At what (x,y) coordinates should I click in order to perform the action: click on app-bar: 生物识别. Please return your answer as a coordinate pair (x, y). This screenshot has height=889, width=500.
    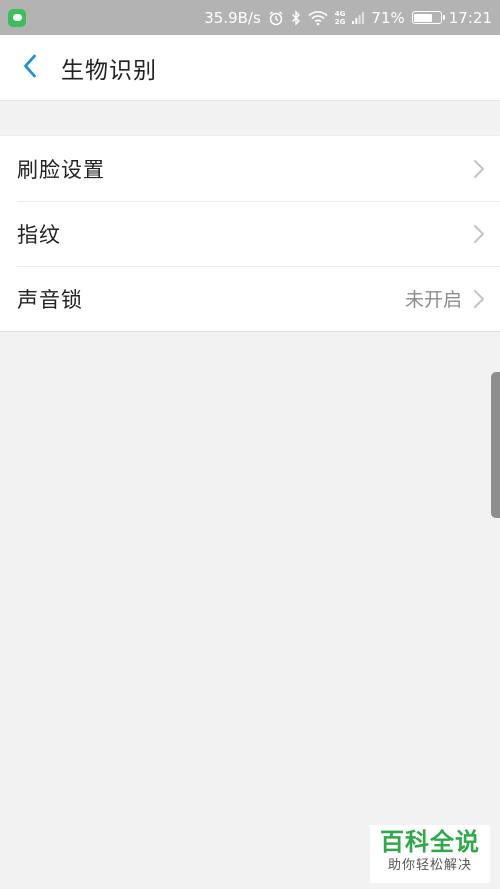
    Looking at the image, I should click on (250, 68).